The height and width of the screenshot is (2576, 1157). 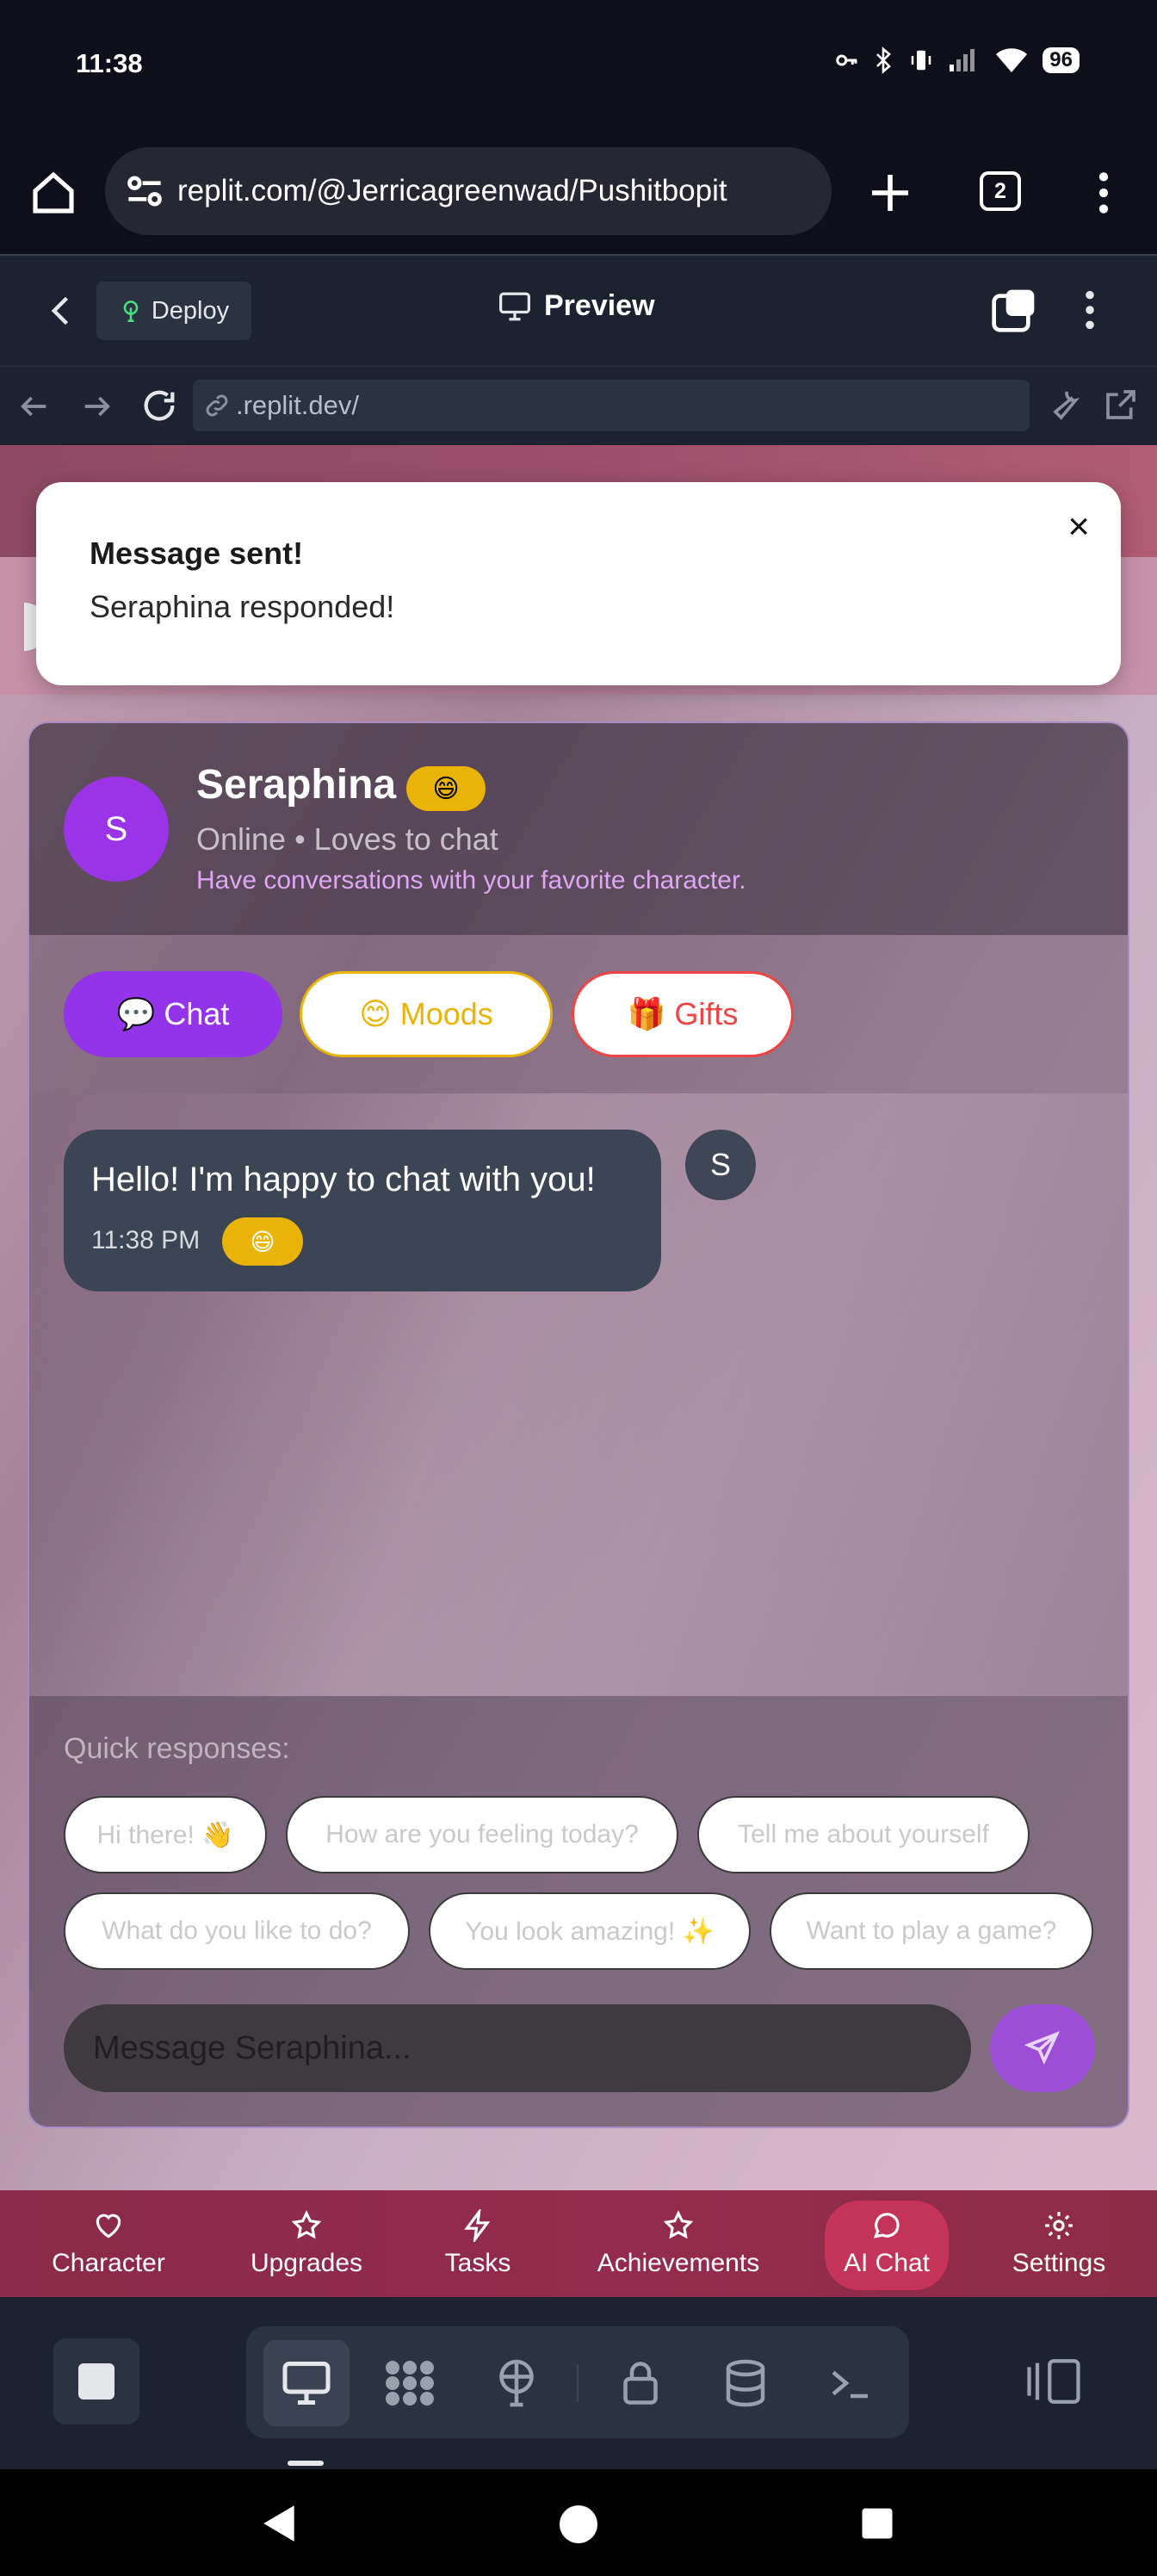 I want to click on toast-notification: Message sent! Seraphina responded! ×, so click(x=579, y=584).